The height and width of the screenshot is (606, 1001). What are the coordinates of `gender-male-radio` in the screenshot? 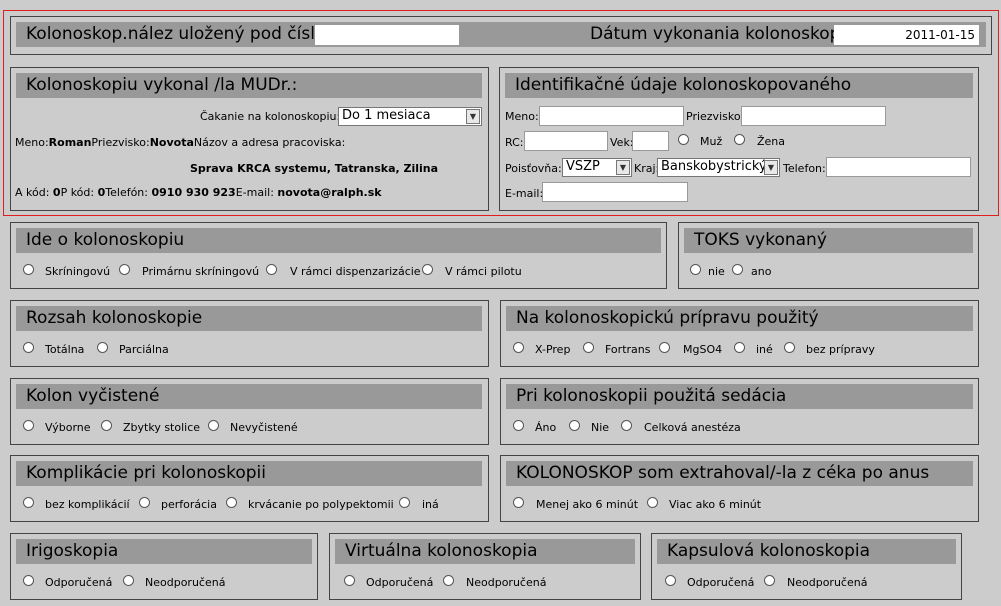 It's located at (683, 139).